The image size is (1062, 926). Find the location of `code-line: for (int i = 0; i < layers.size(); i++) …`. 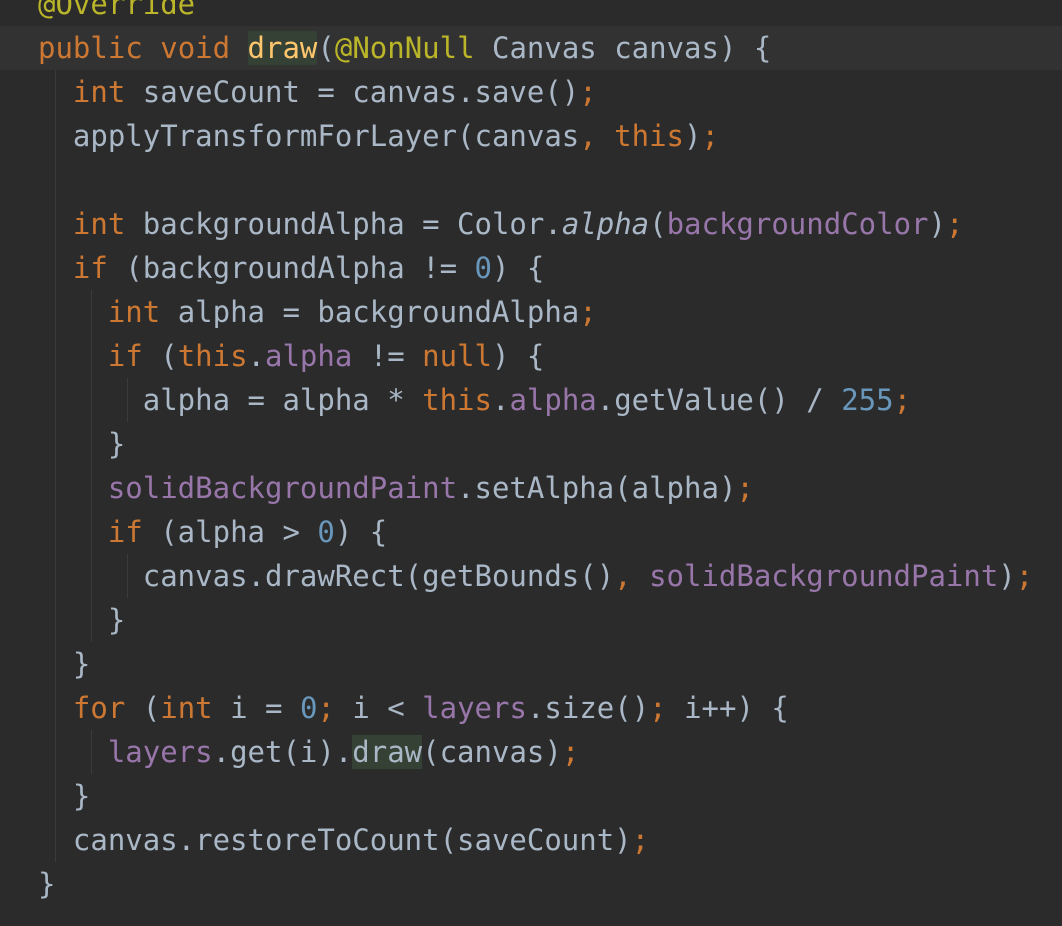

code-line: for (int i = 0; i < layers.size(); i++) … is located at coordinates (531, 708).